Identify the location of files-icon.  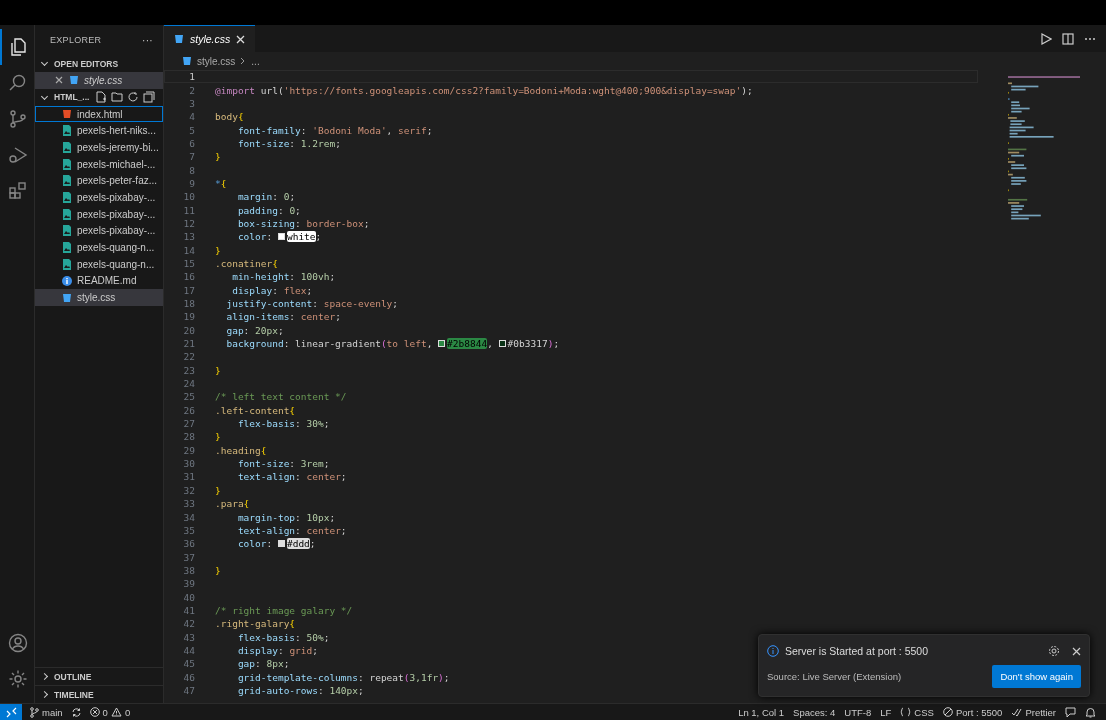
(18, 47).